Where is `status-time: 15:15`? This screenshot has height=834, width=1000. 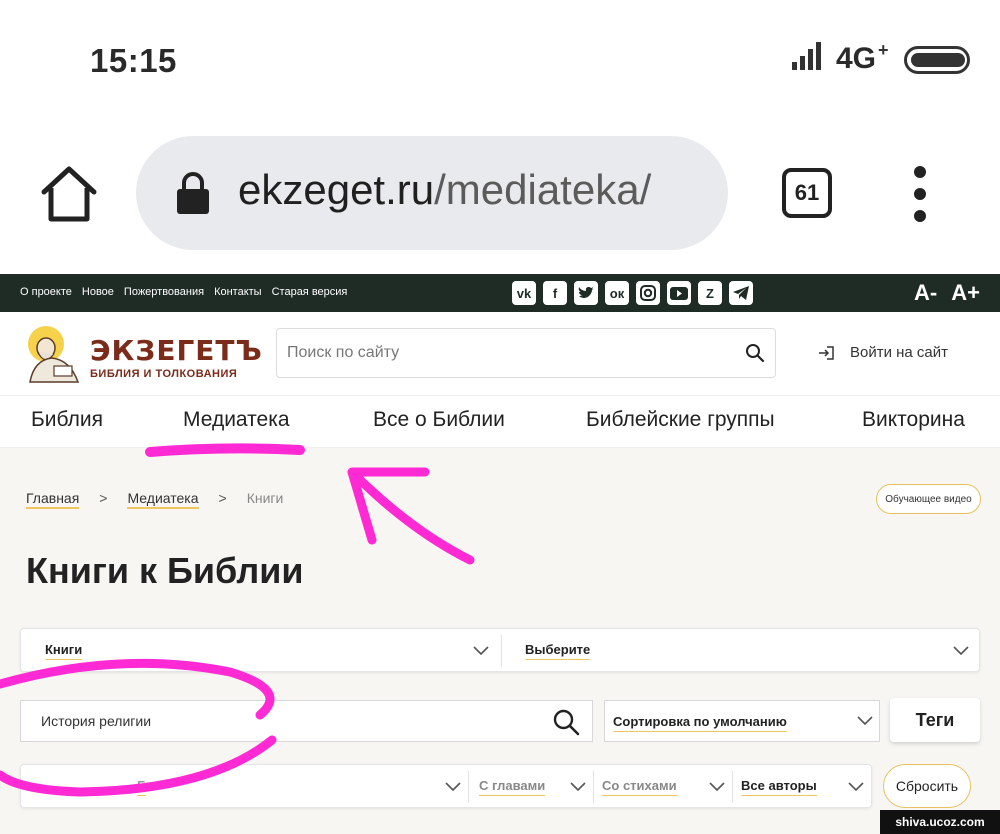 status-time: 15:15 is located at coordinates (133, 60).